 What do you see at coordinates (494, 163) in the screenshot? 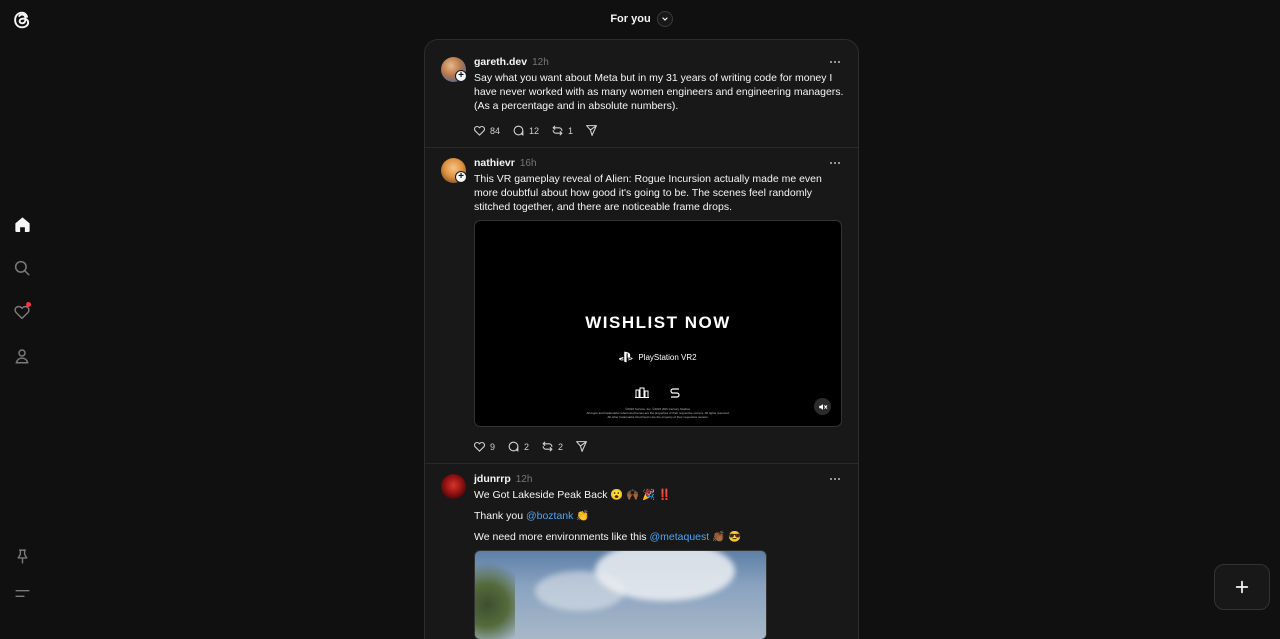
I see `username: nathievr` at bounding box center [494, 163].